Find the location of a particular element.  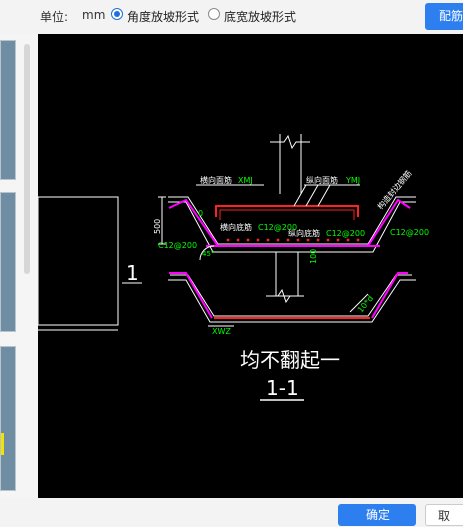

cancel-button: 取 is located at coordinates (444, 515).